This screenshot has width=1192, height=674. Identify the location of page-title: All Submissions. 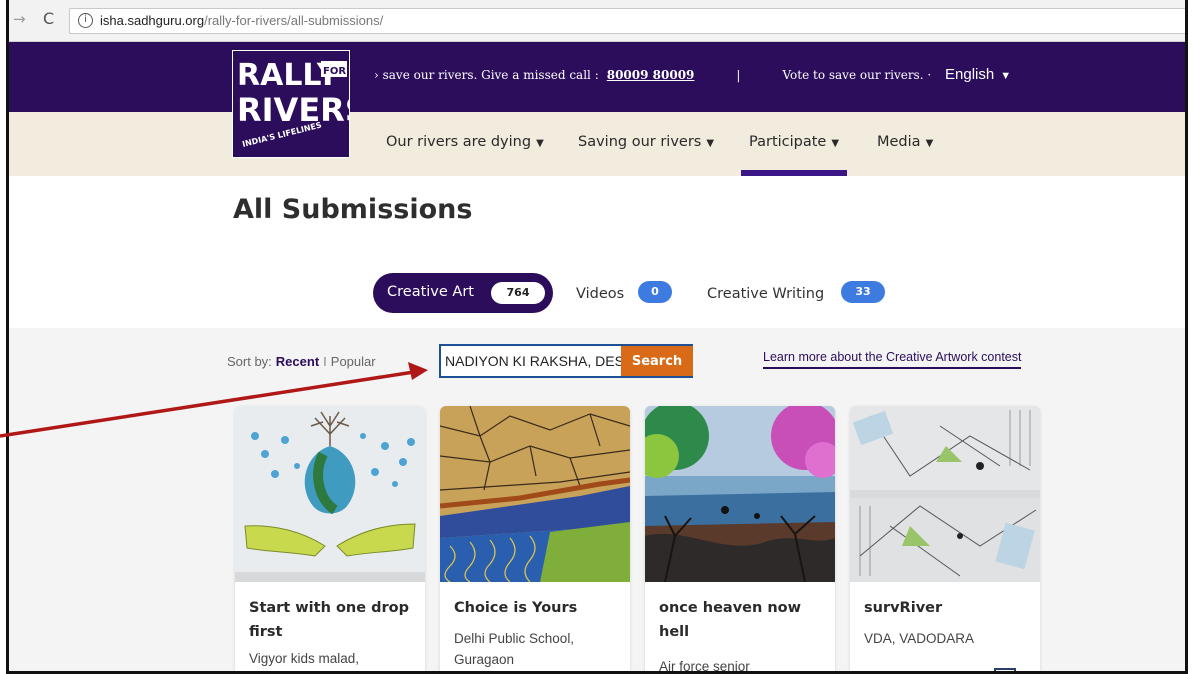
(353, 209).